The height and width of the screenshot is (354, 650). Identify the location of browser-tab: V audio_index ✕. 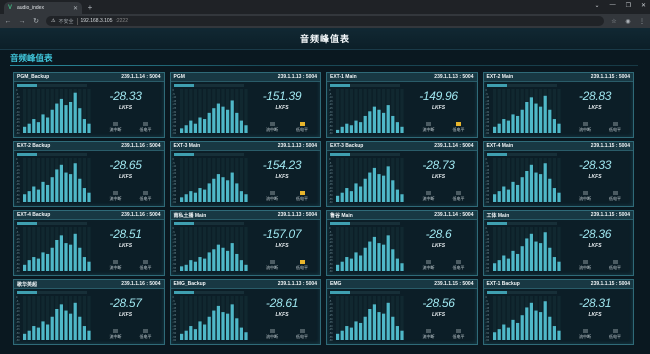
(43, 8).